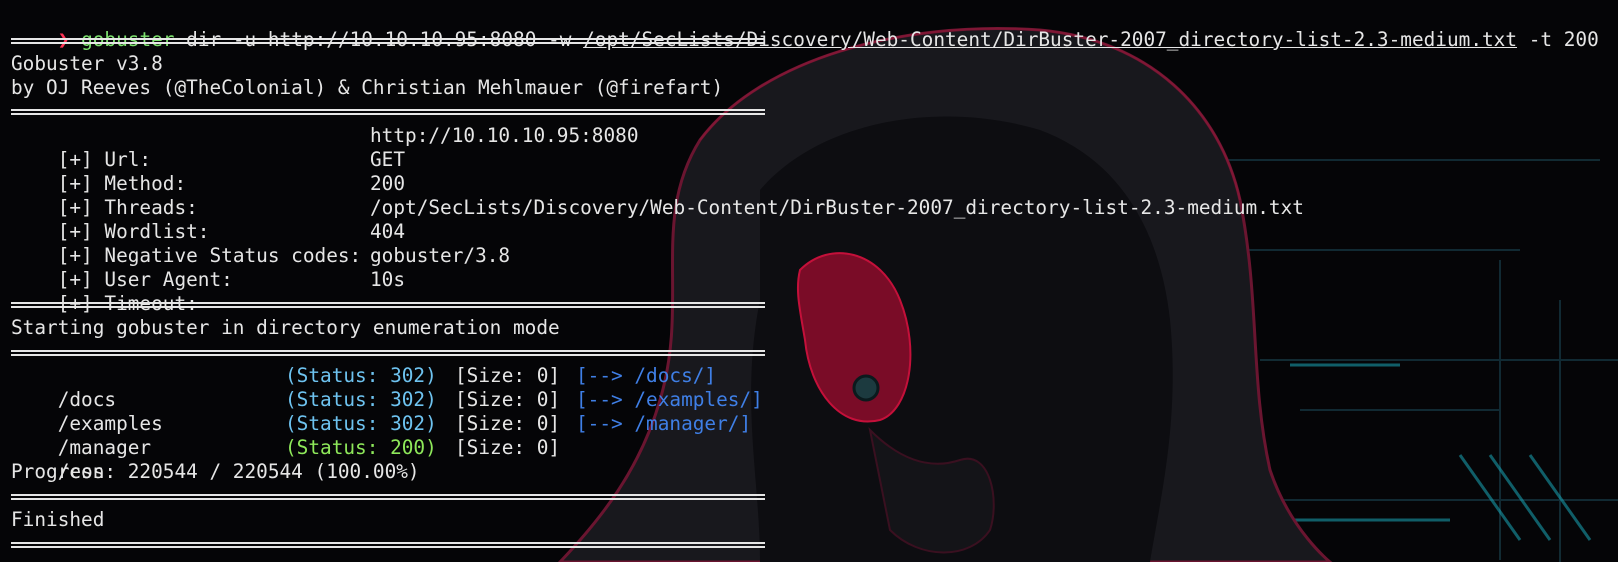  Describe the element at coordinates (646, 376) in the screenshot. I see `result-redirect: [--> /docs/]` at that location.